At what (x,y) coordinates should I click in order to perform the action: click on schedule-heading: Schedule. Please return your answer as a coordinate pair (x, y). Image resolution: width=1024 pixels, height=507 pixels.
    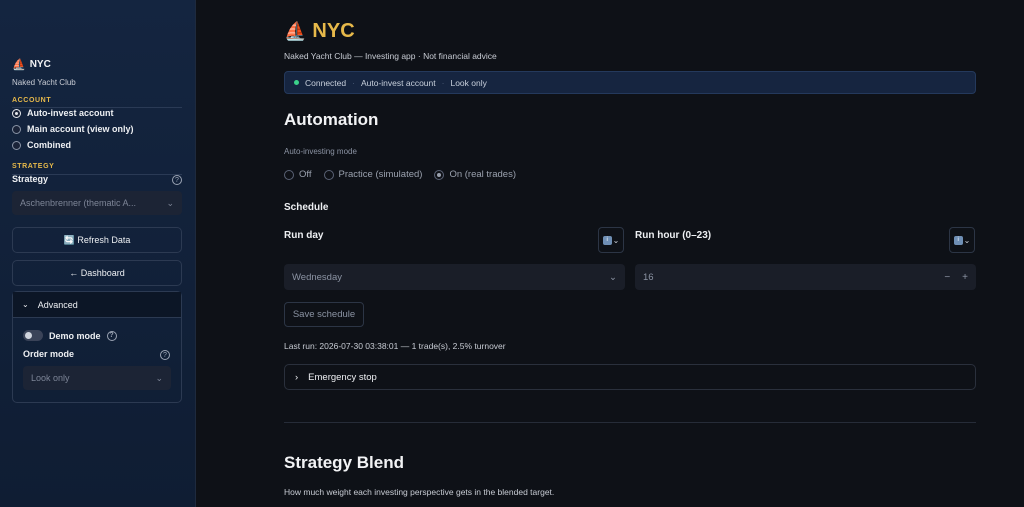
    Looking at the image, I should click on (306, 207).